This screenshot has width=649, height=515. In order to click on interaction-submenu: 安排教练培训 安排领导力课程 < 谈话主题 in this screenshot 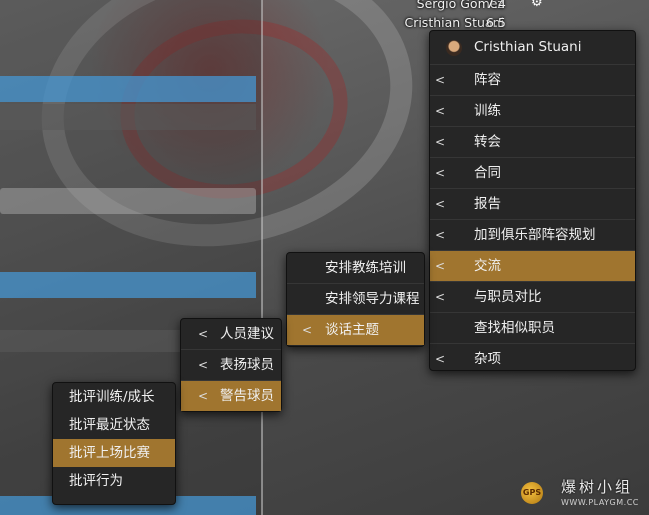, I will do `click(355, 299)`.